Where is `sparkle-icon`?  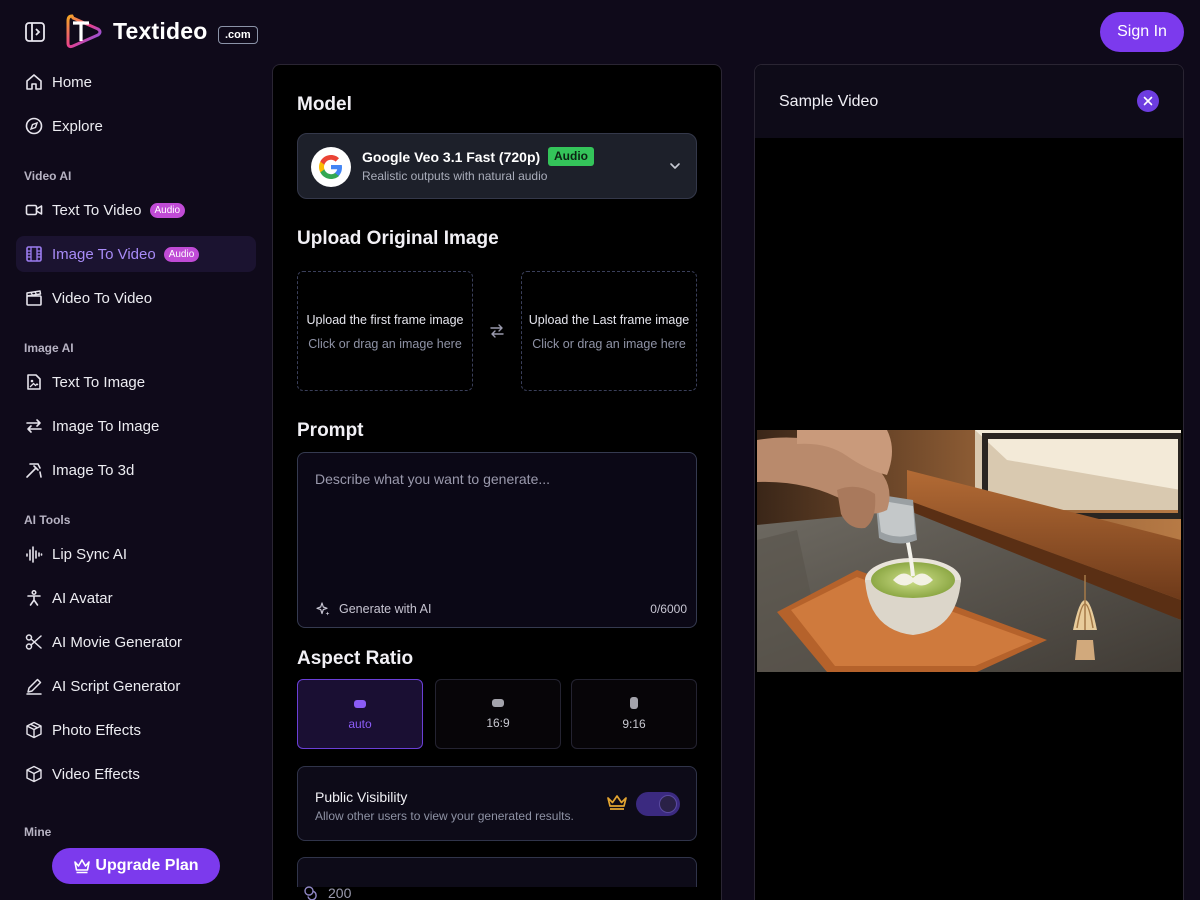
sparkle-icon is located at coordinates (323, 609).